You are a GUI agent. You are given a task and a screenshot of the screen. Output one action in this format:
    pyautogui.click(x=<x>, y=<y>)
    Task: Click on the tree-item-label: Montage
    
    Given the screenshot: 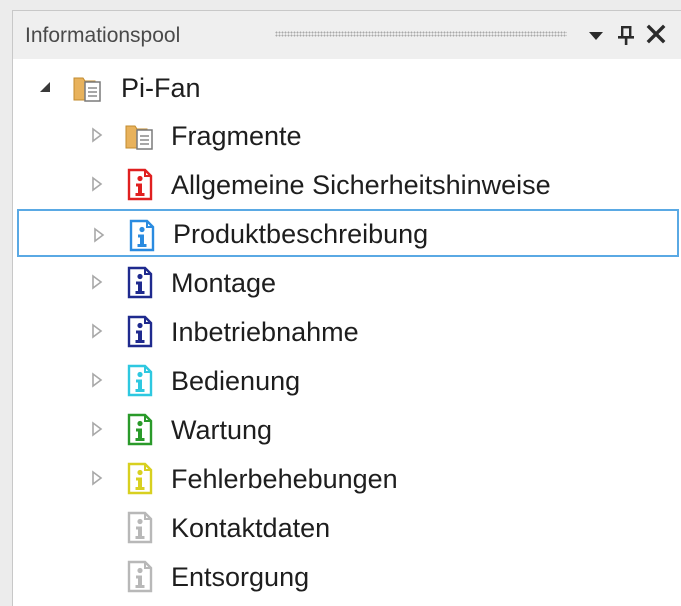 What is the action you would take?
    pyautogui.click(x=224, y=283)
    